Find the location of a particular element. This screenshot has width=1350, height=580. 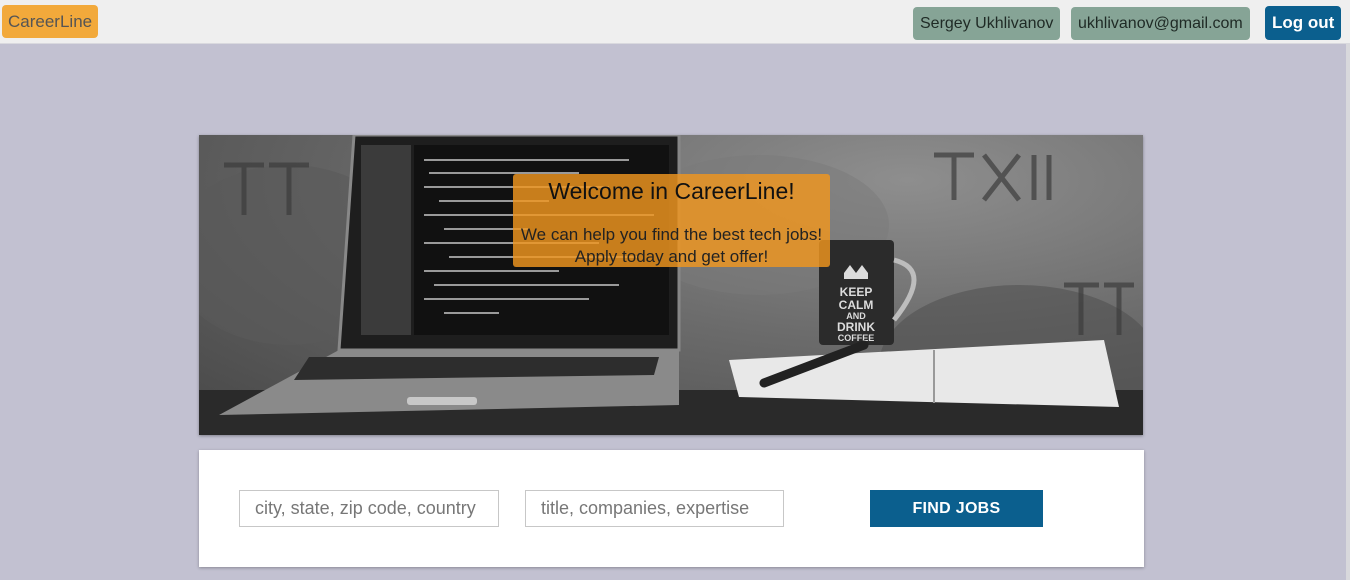

logo: CareerLine is located at coordinates (50, 21).